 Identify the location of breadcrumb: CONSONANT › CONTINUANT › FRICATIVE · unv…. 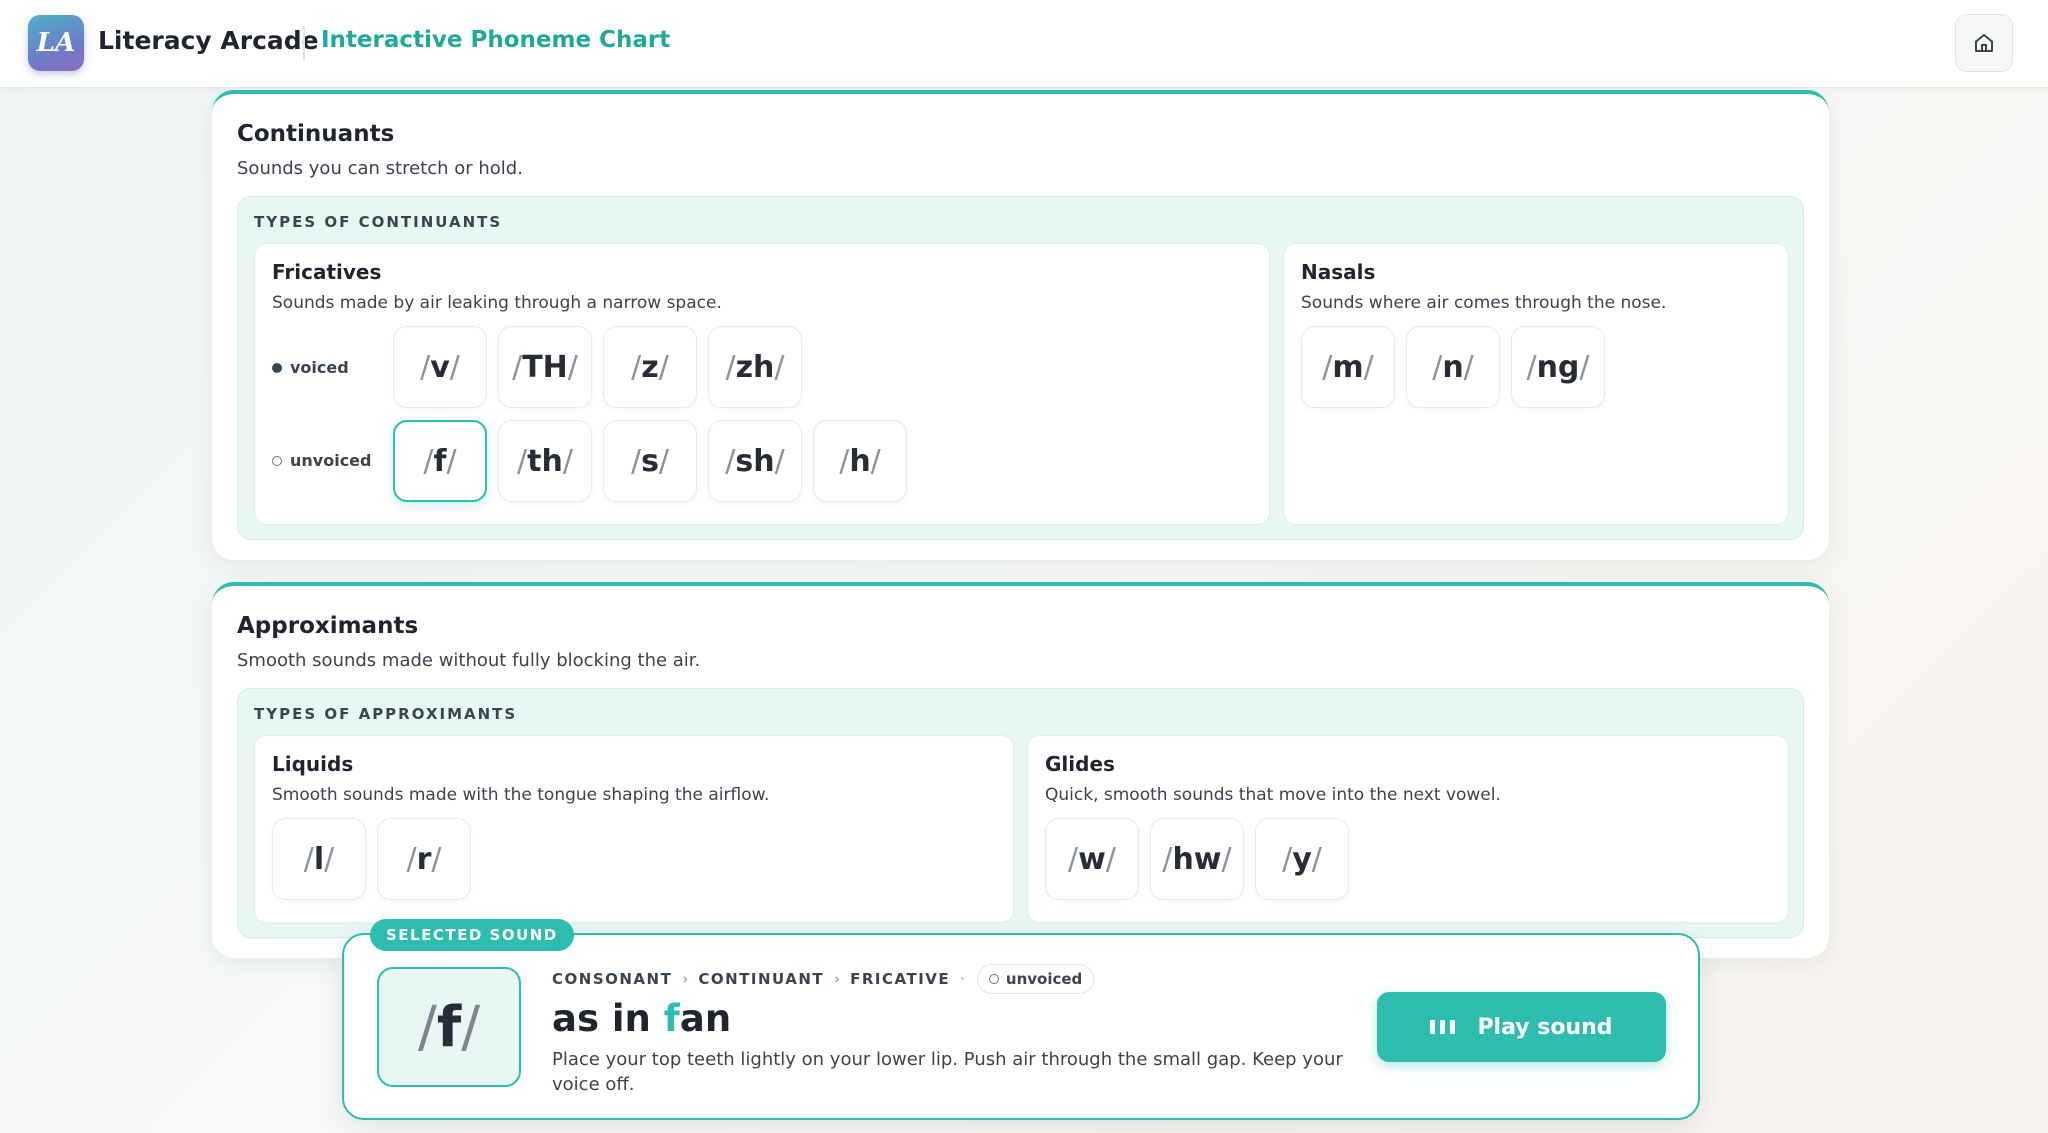
(823, 979).